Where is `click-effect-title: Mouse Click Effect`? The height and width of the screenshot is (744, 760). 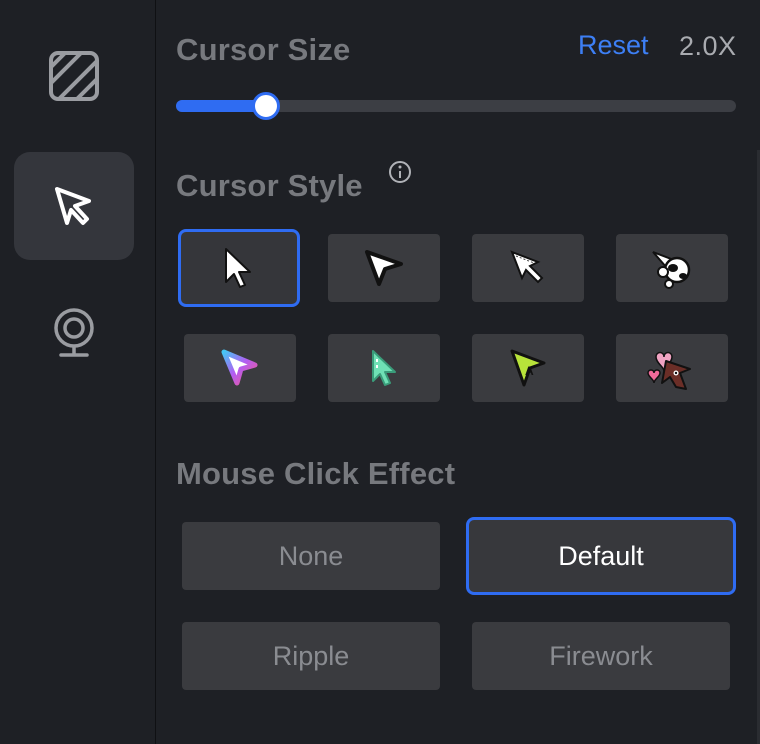 click-effect-title: Mouse Click Effect is located at coordinates (316, 473).